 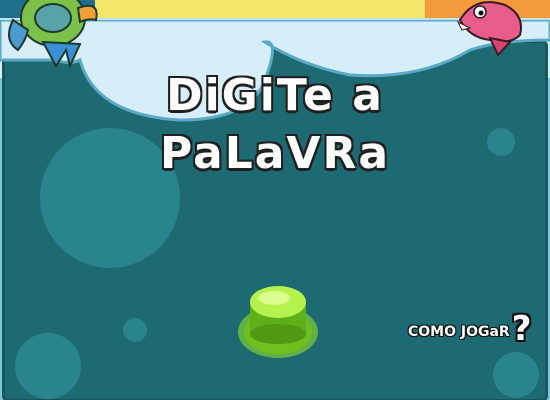 What do you see at coordinates (459, 332) in the screenshot?
I see `how-to-play-label: COMO JOGaR` at bounding box center [459, 332].